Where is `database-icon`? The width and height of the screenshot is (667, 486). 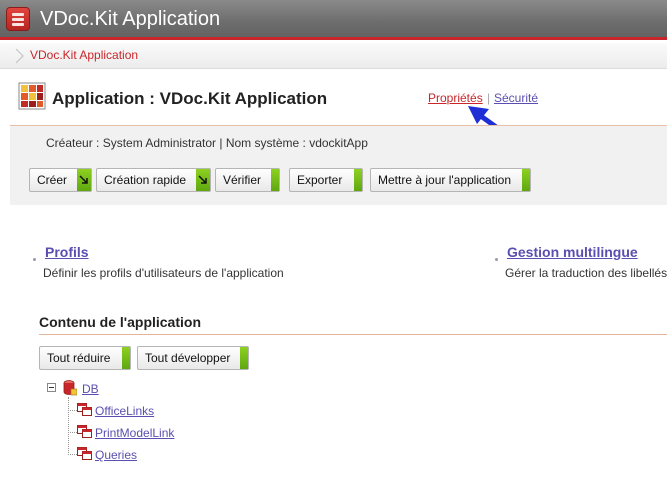
database-icon is located at coordinates (70, 388).